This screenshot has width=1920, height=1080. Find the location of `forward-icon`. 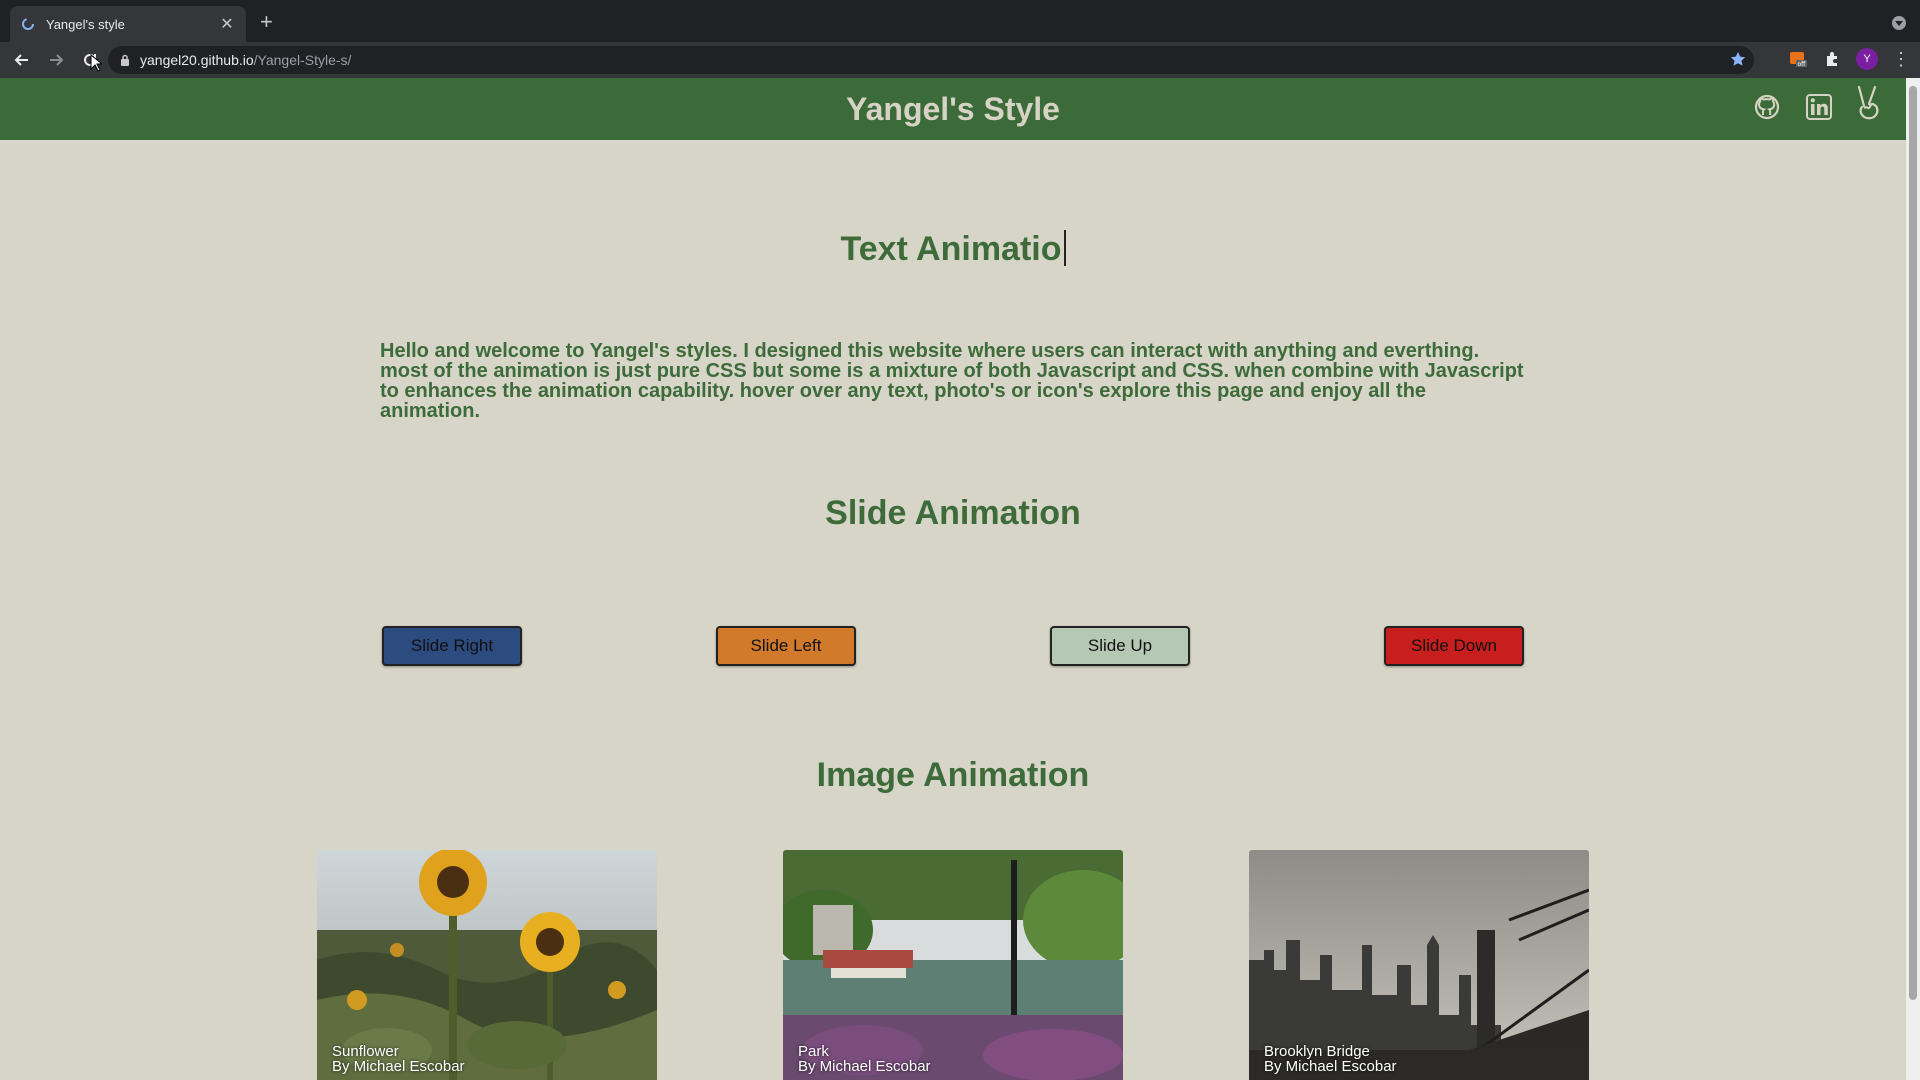

forward-icon is located at coordinates (56, 60).